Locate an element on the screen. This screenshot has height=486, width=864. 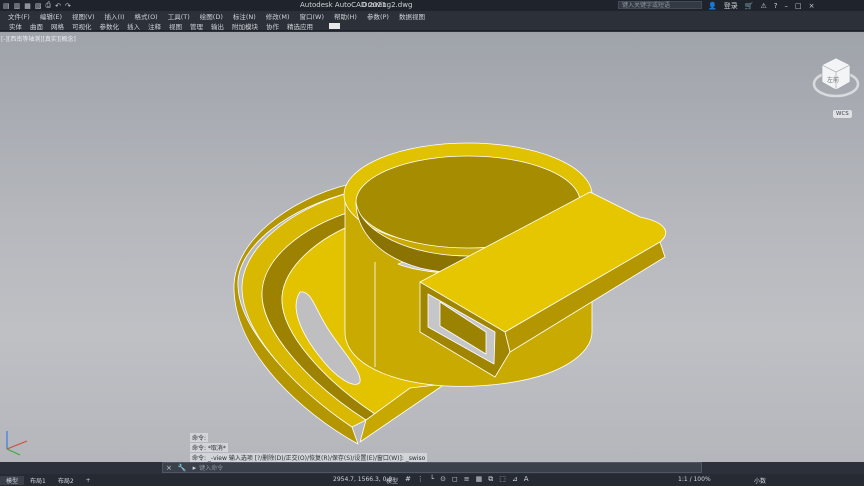
login-button: 登录 is located at coordinates (731, 6).